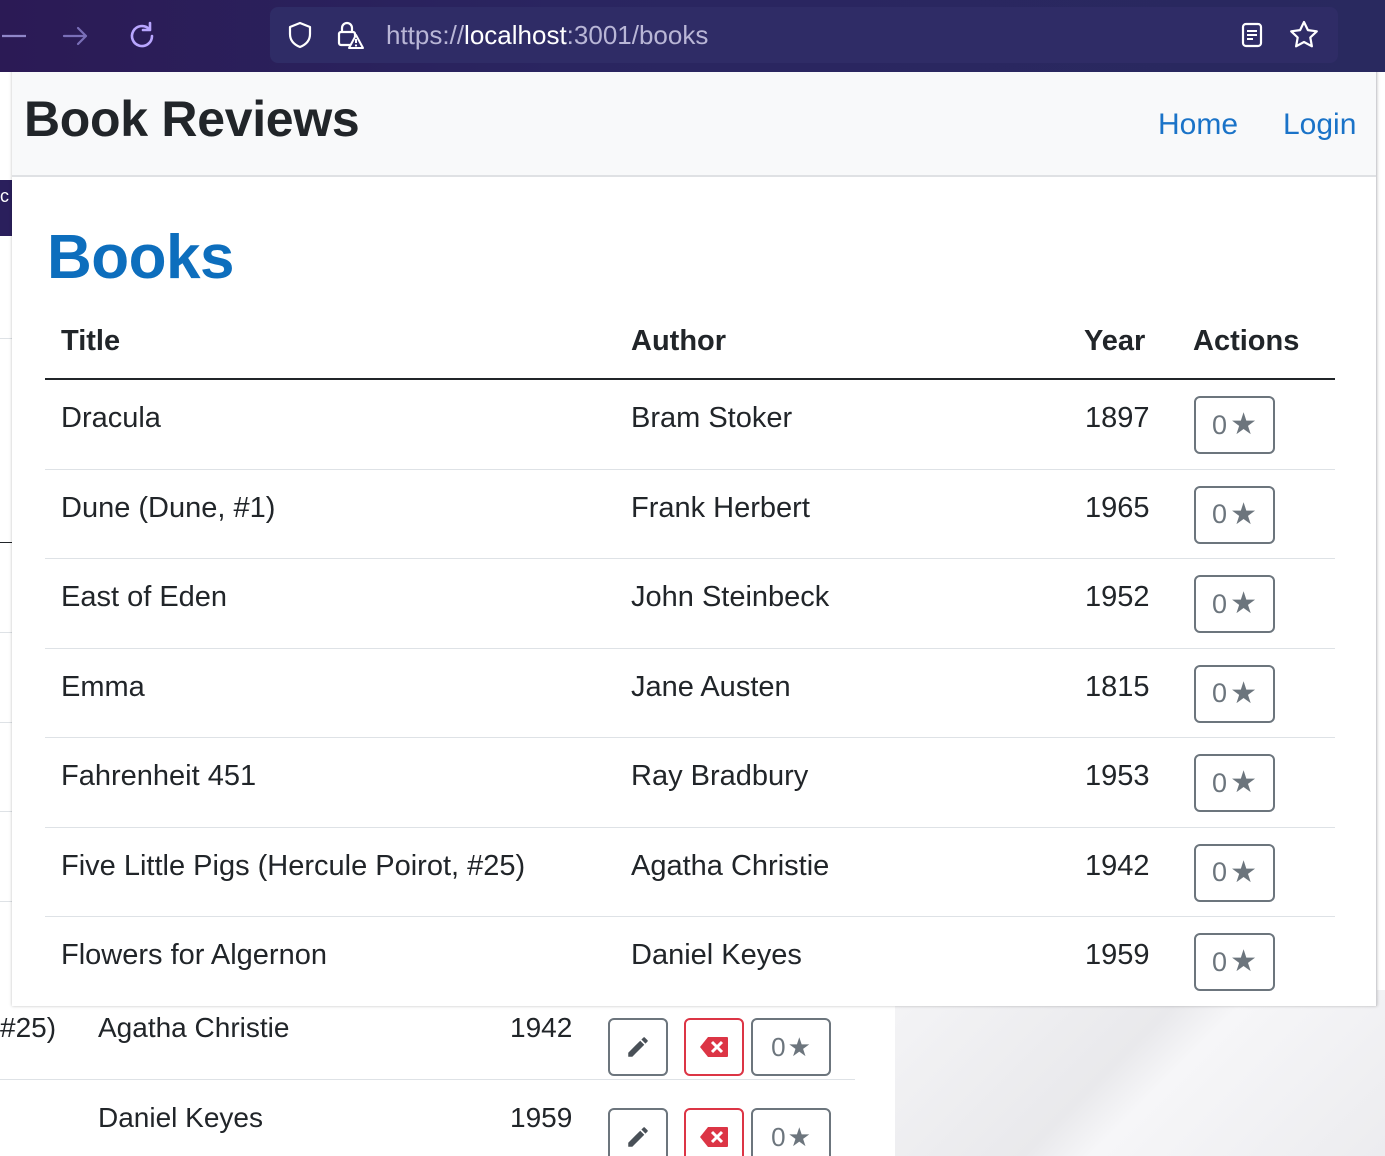  What do you see at coordinates (192, 119) in the screenshot?
I see `brand-title: Book Reviews` at bounding box center [192, 119].